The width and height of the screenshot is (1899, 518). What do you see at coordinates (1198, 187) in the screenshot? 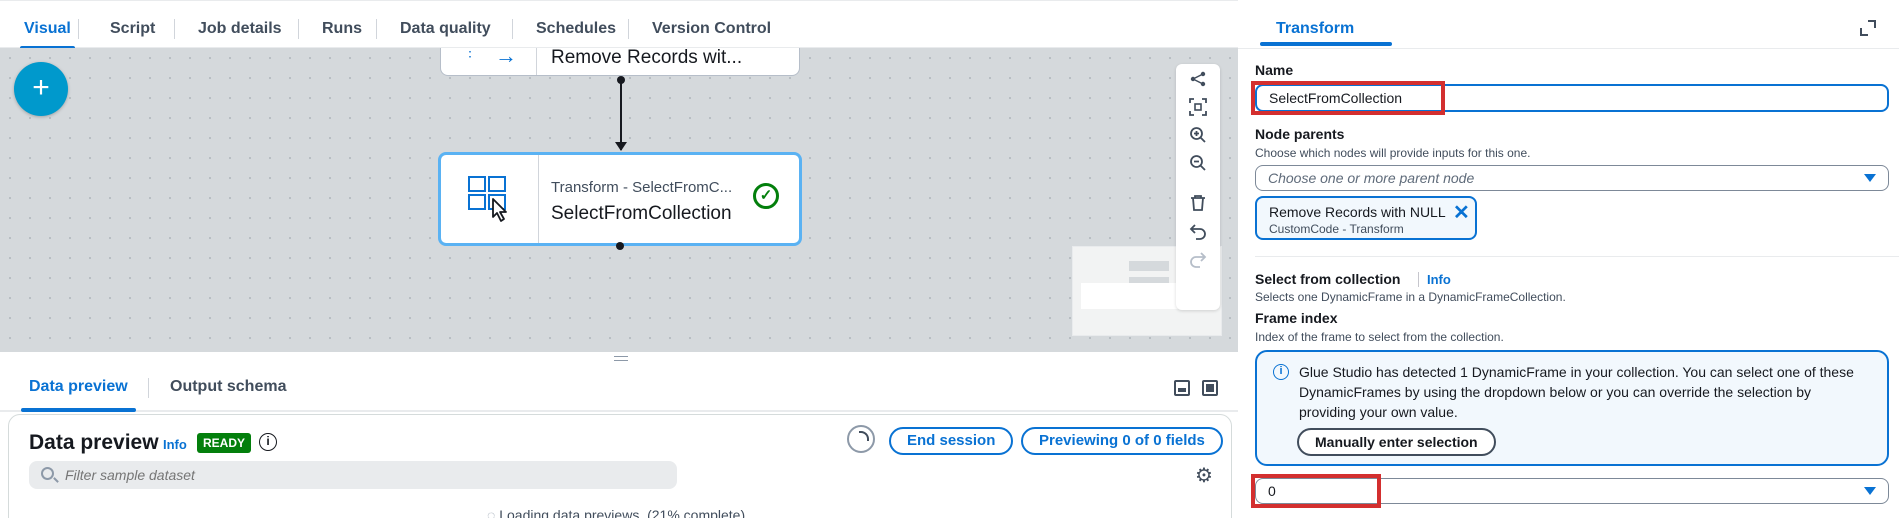
I see `canvas-toolbar` at bounding box center [1198, 187].